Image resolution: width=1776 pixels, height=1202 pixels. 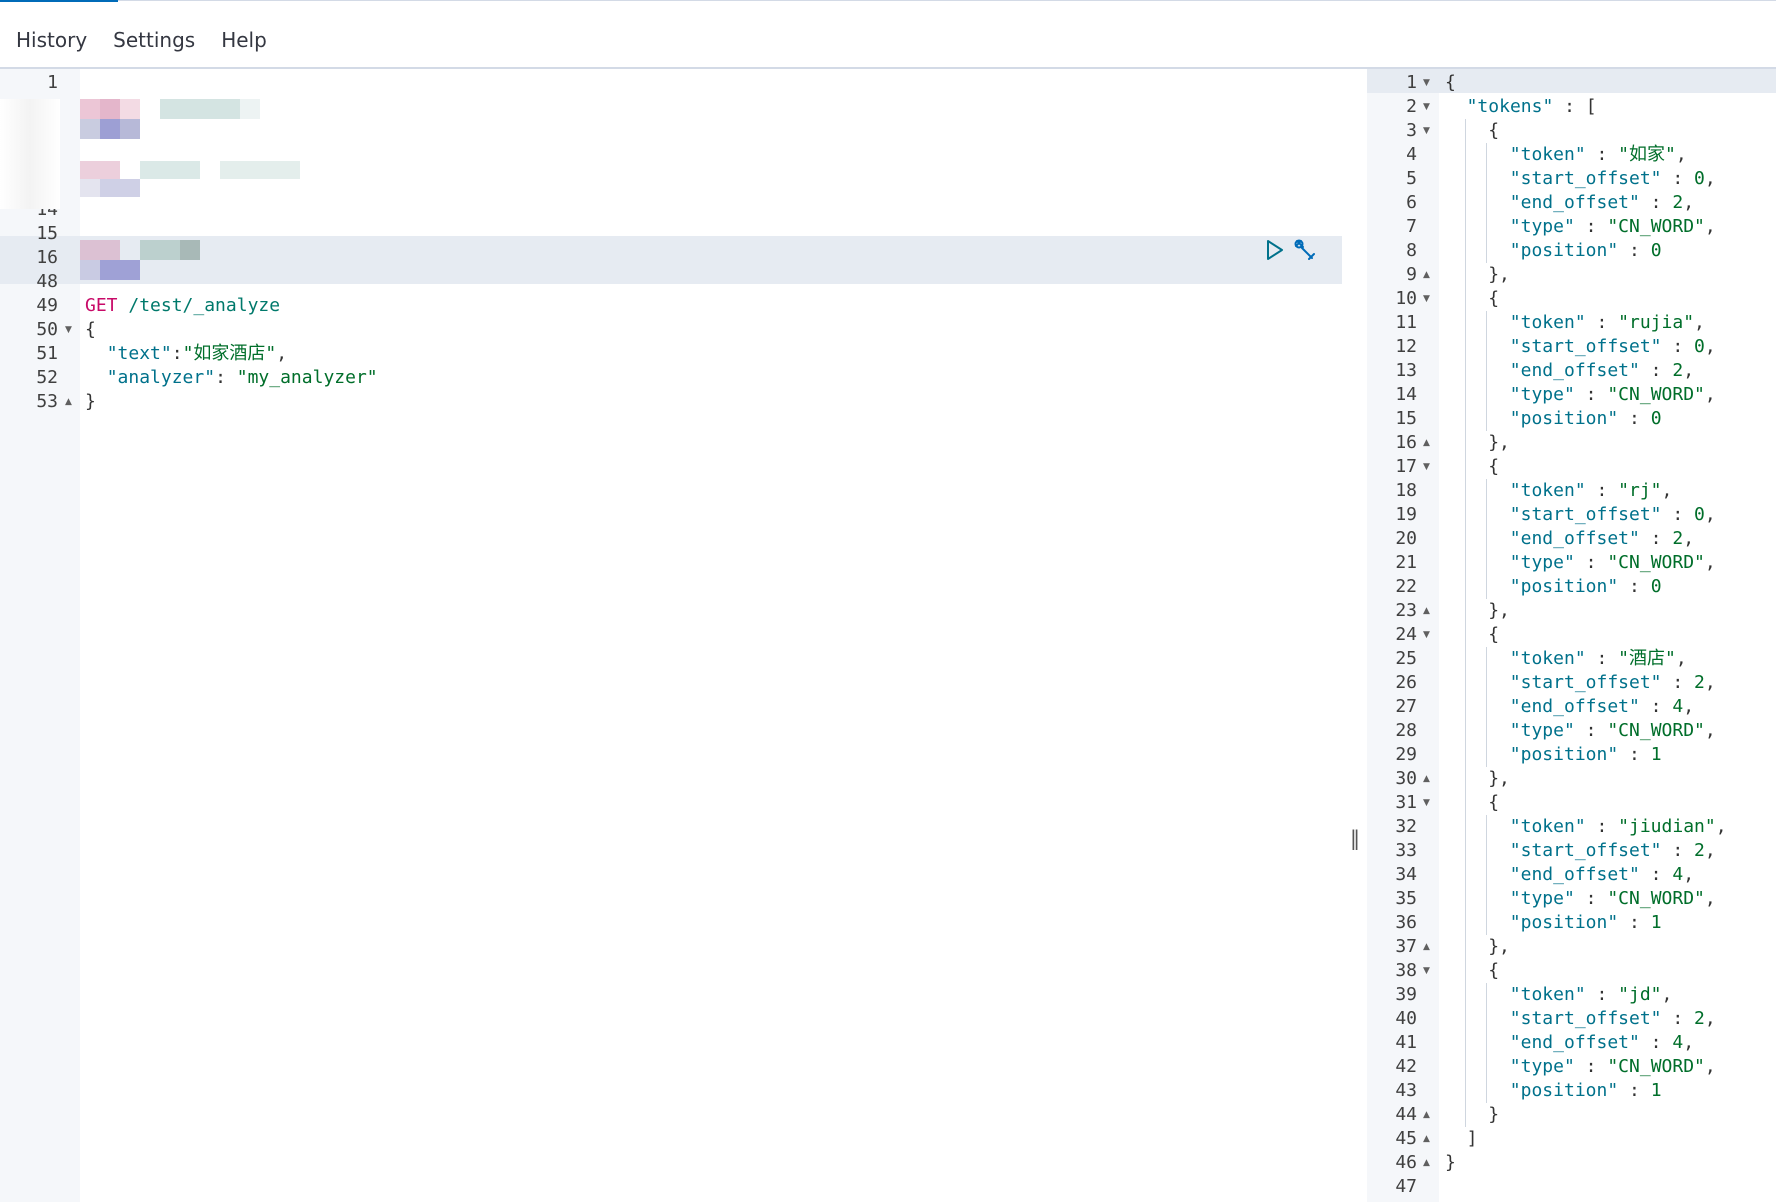 I want to click on line-number: 32, so click(x=1406, y=826).